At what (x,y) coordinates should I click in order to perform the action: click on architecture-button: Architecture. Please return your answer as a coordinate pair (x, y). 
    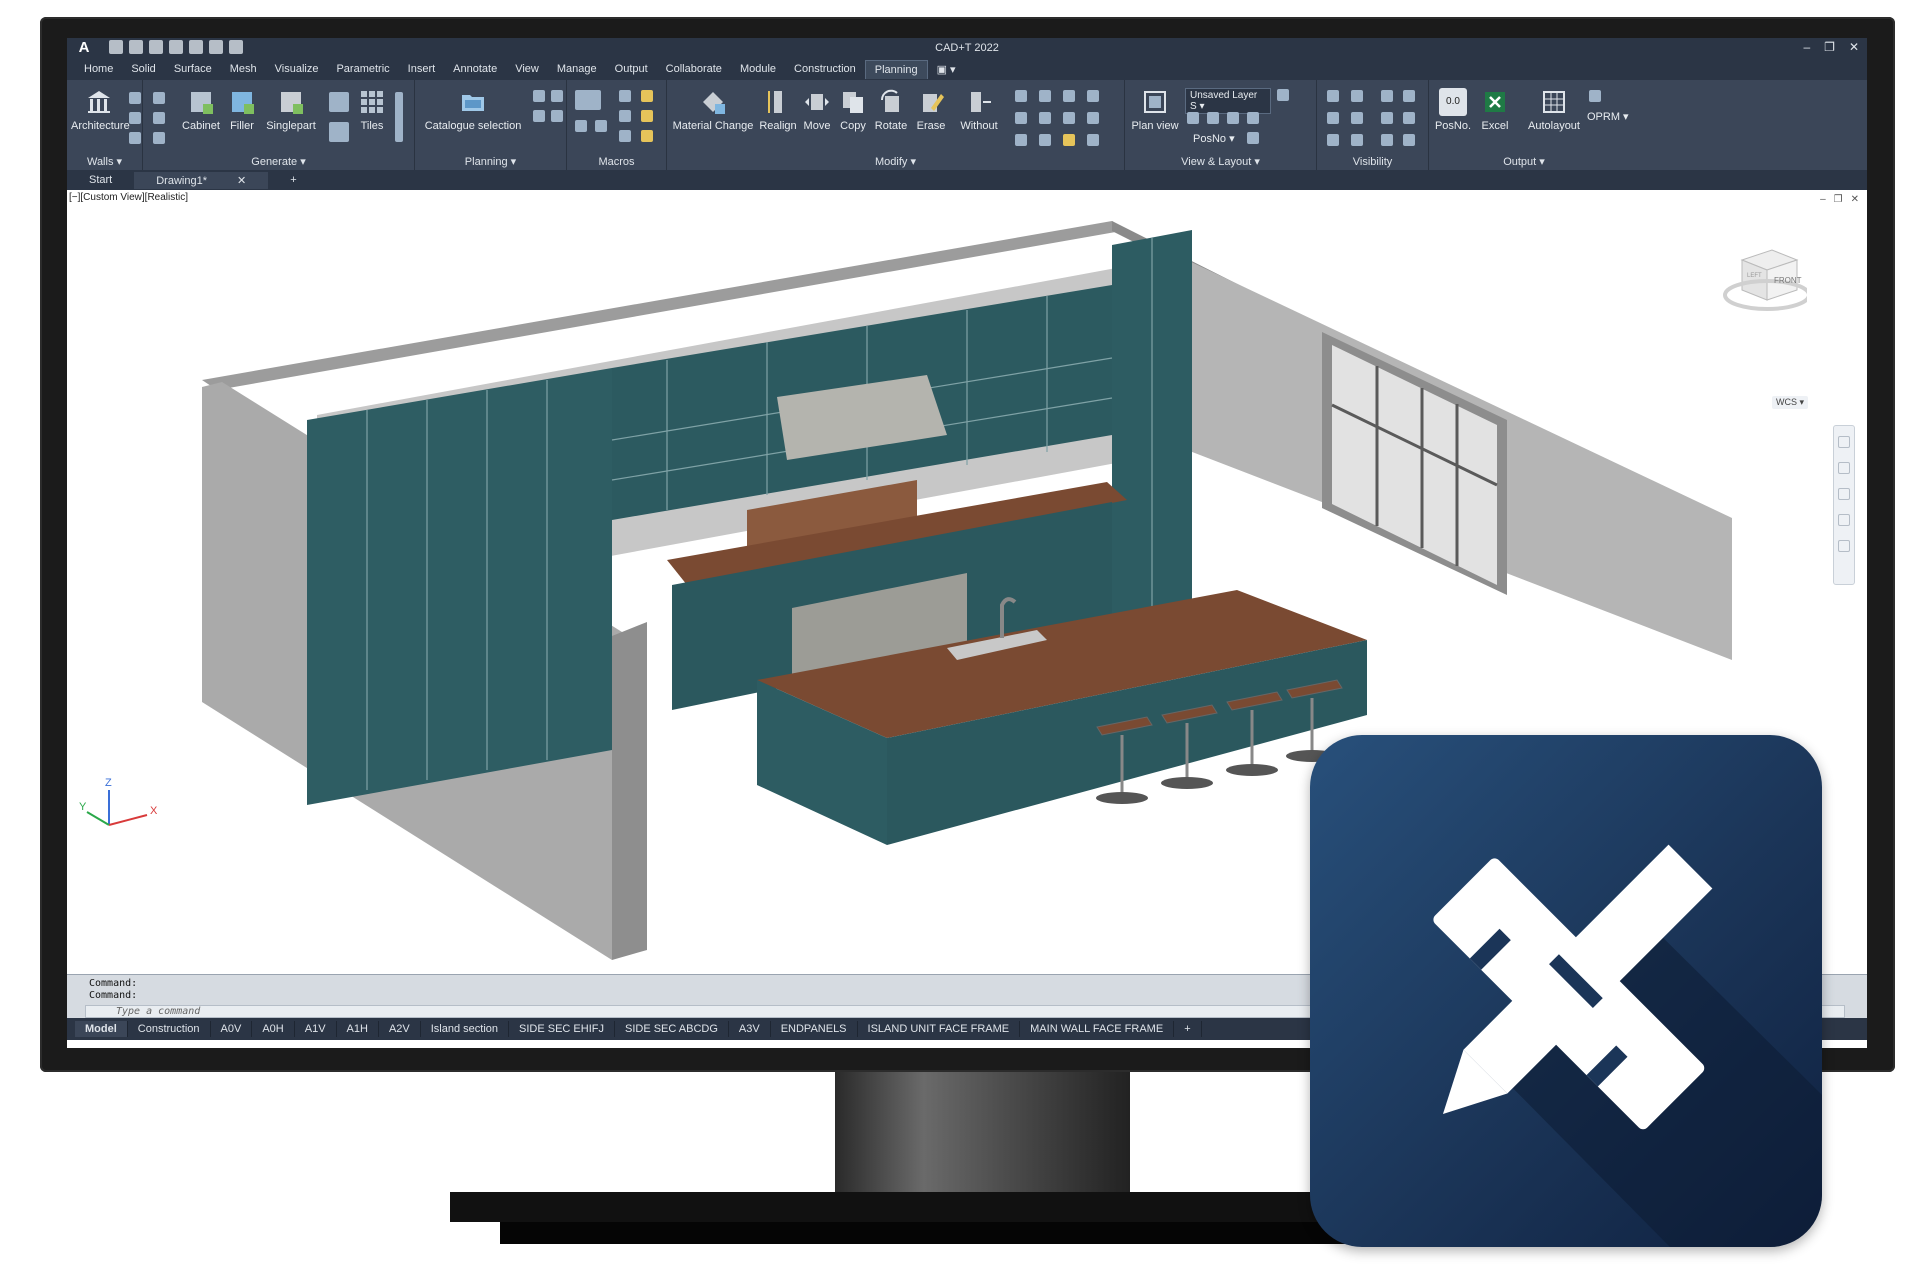
    Looking at the image, I should click on (100, 110).